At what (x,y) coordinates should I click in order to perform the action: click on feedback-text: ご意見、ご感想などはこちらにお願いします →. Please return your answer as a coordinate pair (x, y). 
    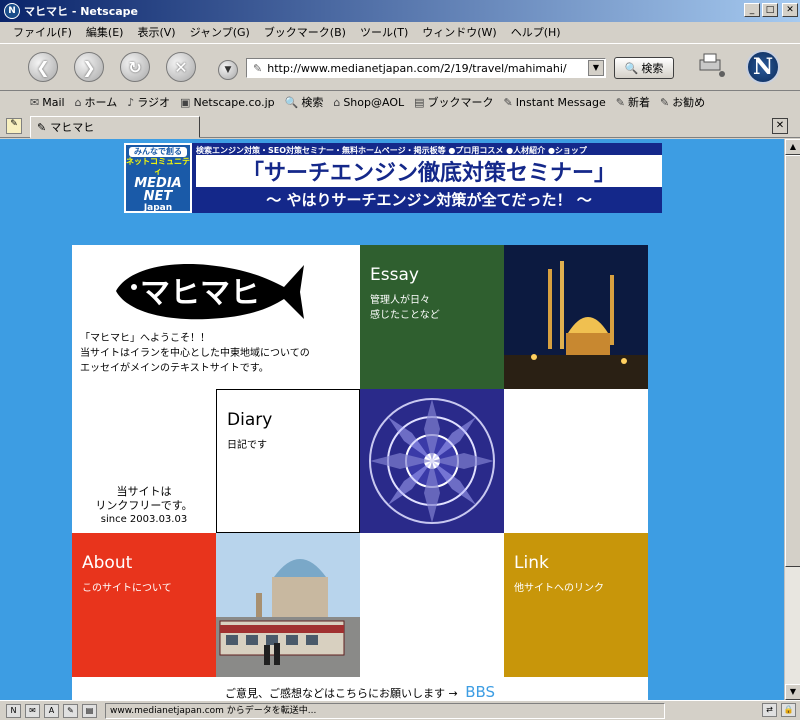
    Looking at the image, I should click on (341, 693).